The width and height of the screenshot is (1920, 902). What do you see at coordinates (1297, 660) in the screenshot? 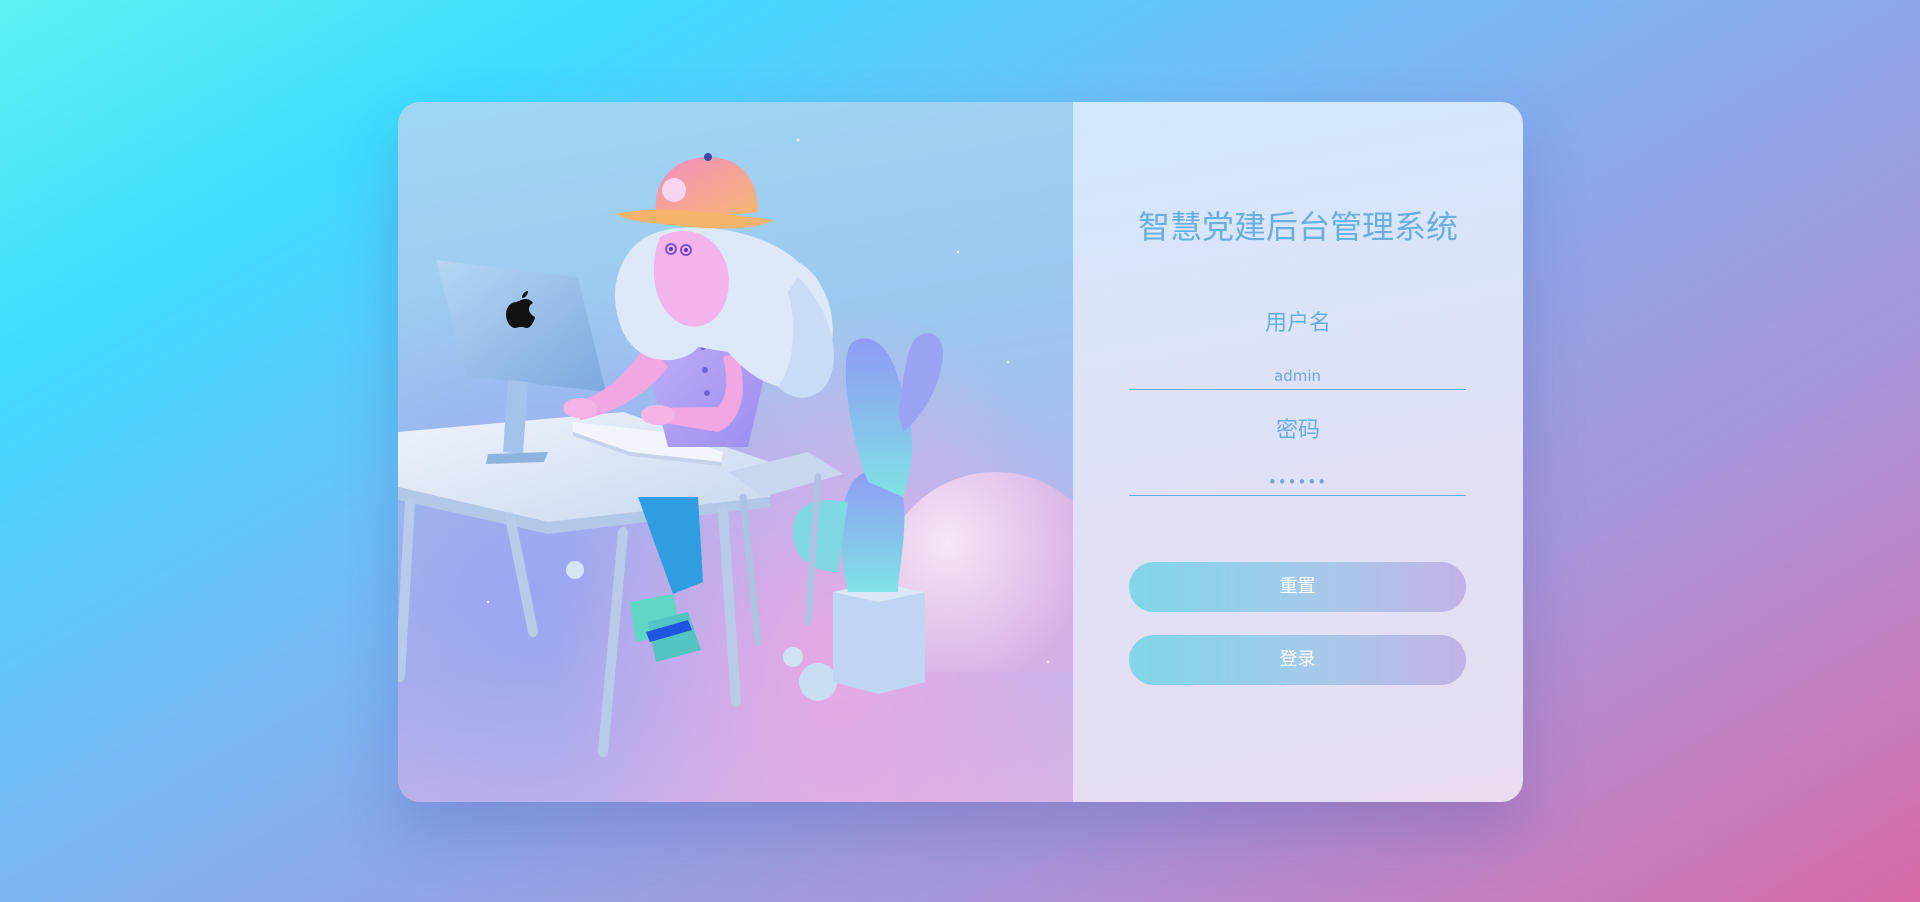
I see `login-button: 登录` at bounding box center [1297, 660].